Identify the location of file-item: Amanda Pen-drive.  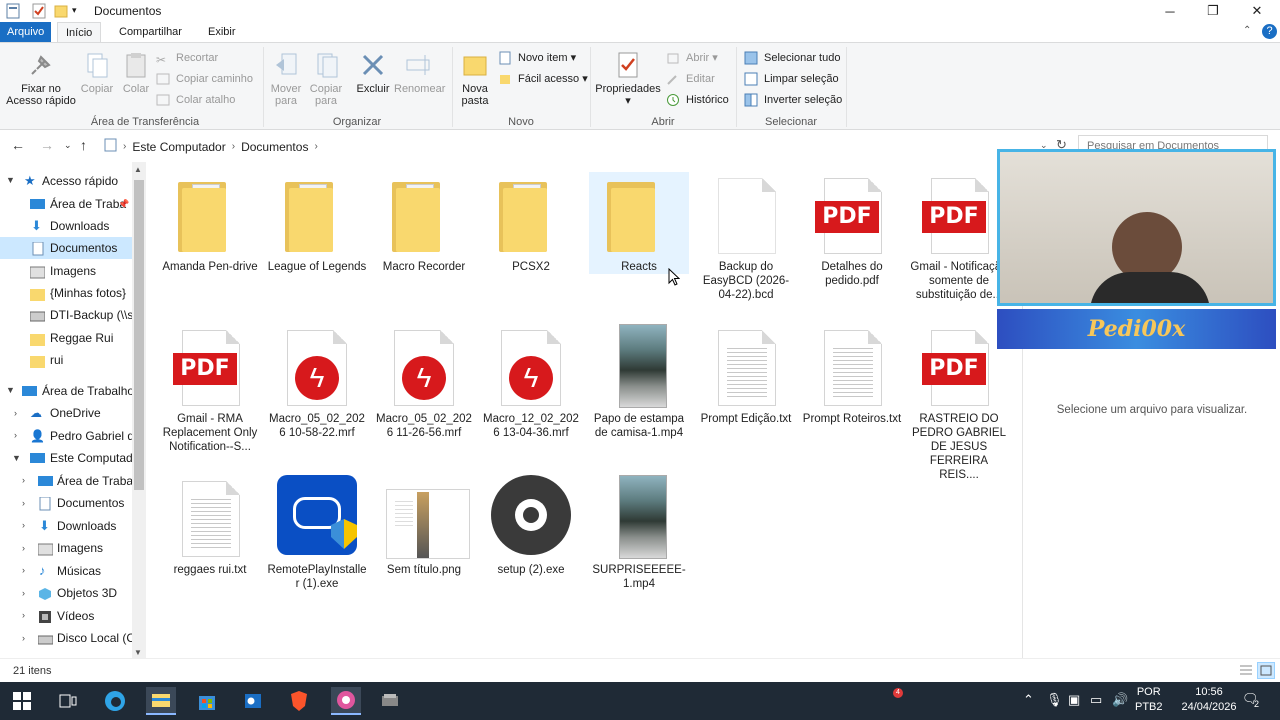
(210, 223).